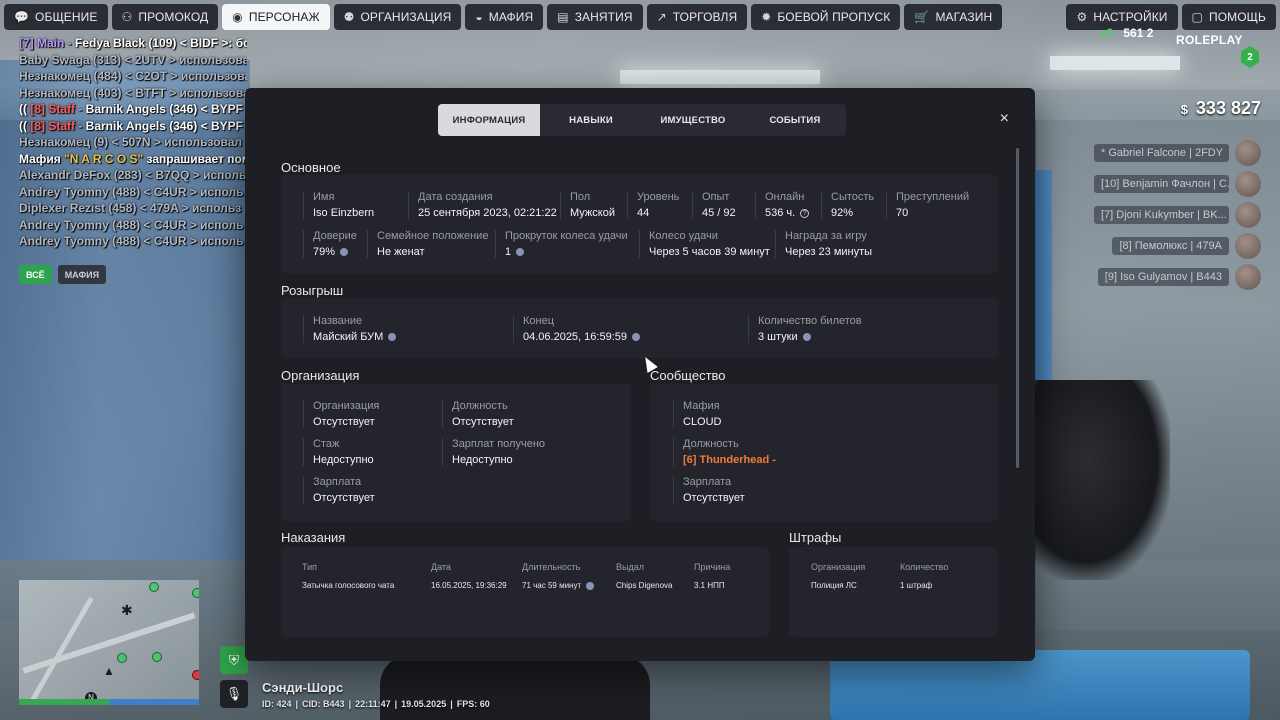 The image size is (1280, 720). I want to click on field-label: Колесо удачи, so click(683, 236).